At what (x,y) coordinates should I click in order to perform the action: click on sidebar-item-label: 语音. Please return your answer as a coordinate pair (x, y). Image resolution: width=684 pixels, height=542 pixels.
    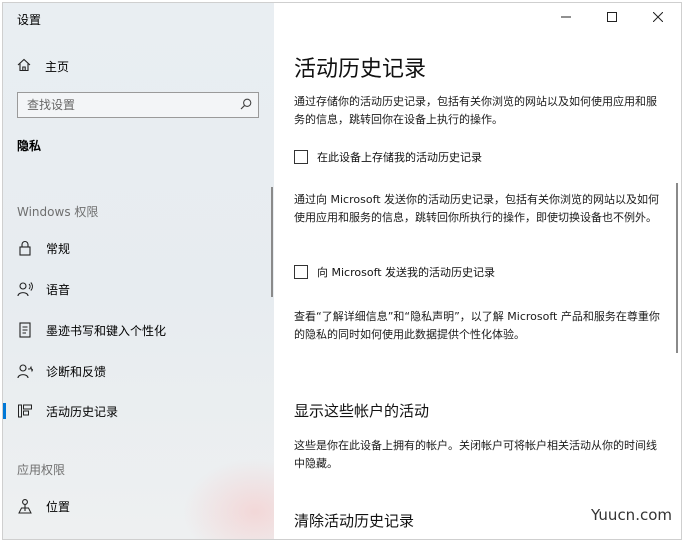
    Looking at the image, I should click on (58, 289).